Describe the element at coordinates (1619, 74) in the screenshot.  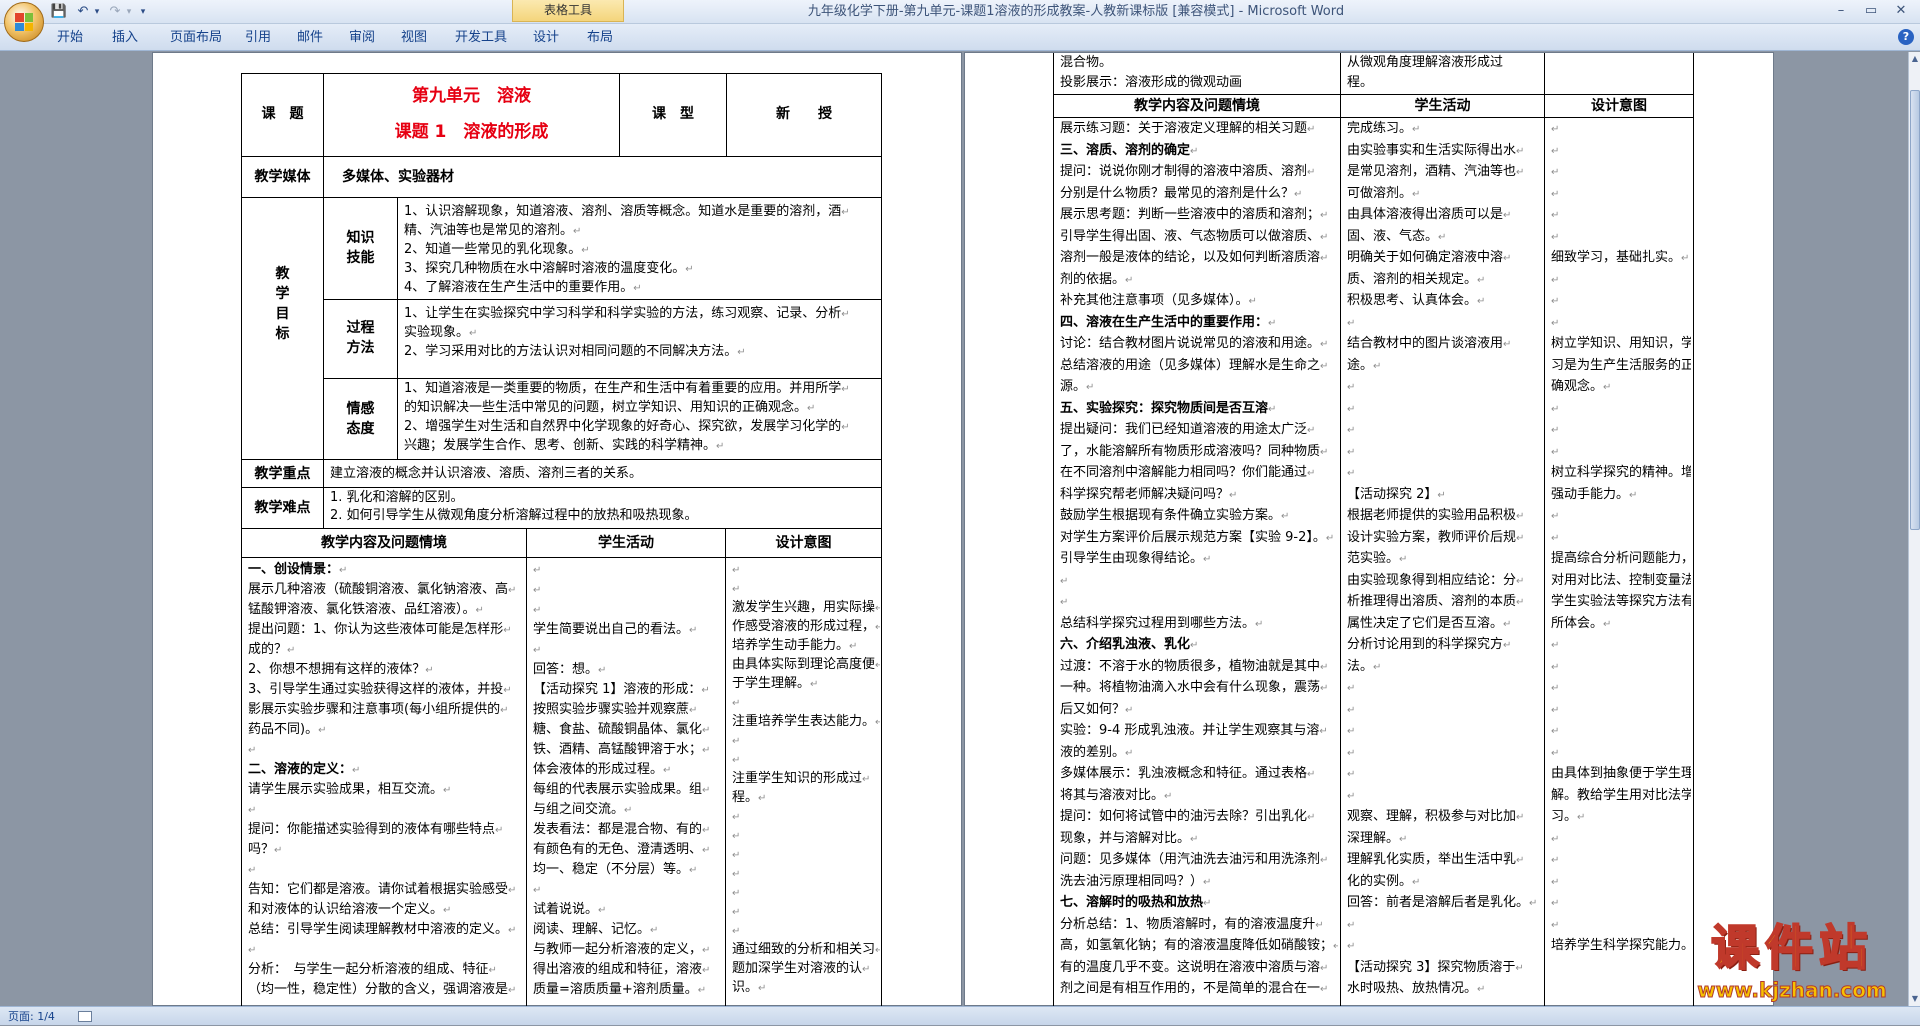
I see `p2-top-design-cell` at that location.